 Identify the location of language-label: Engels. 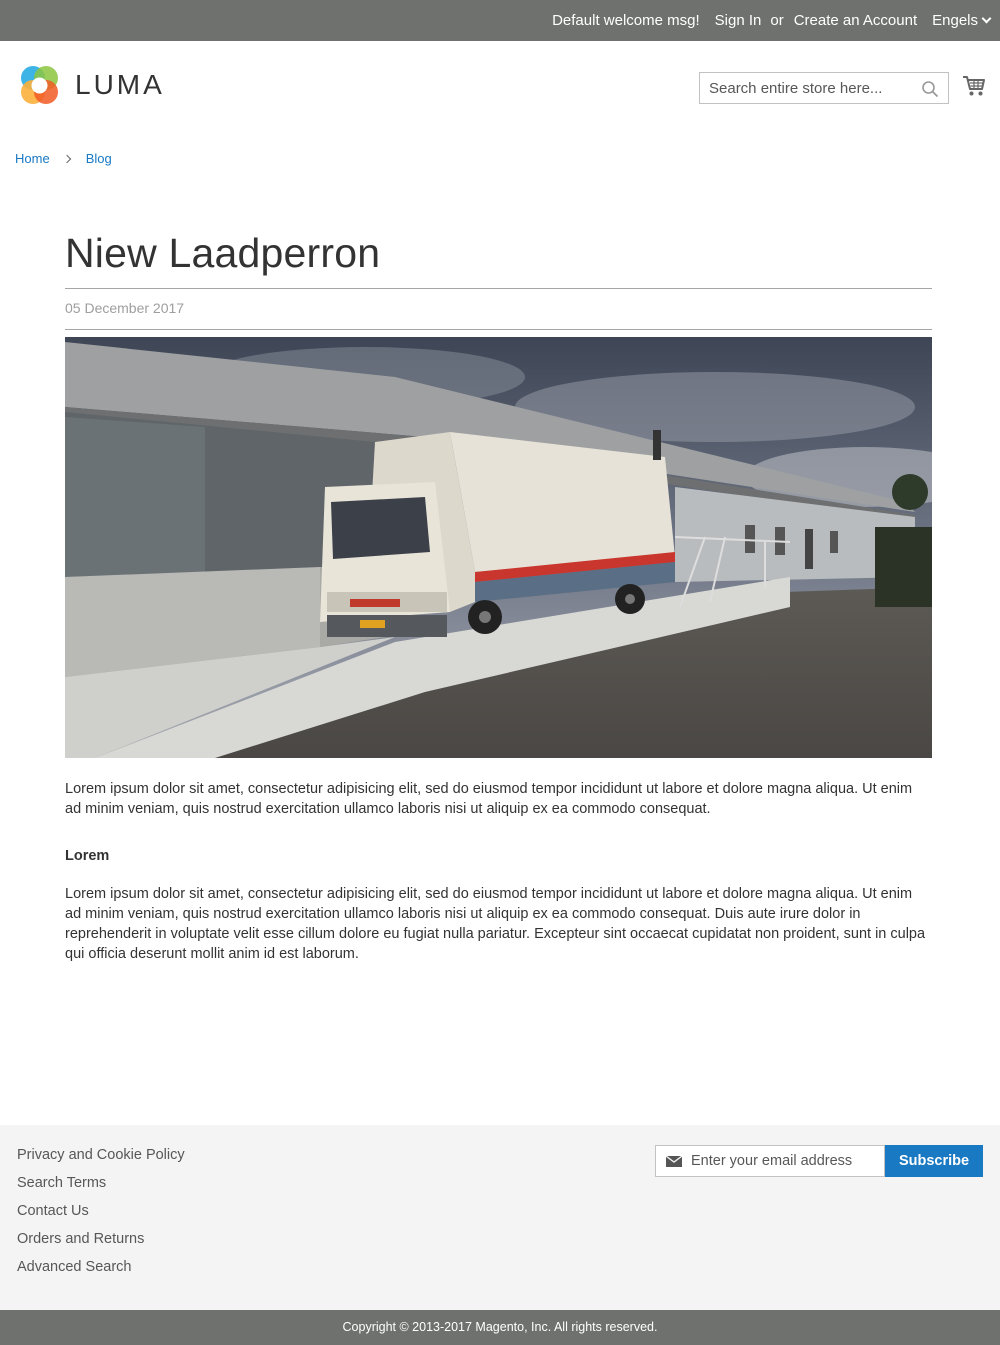
(955, 20).